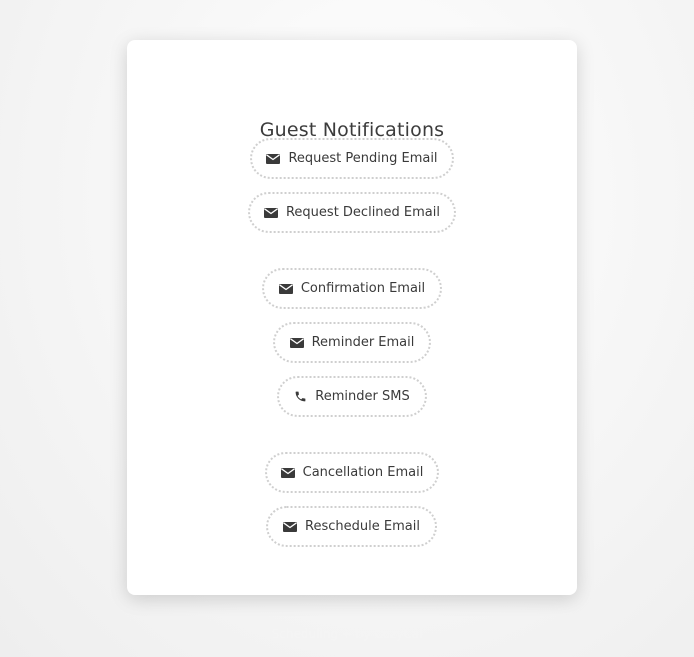  I want to click on button-label: Request Pending Email, so click(363, 158).